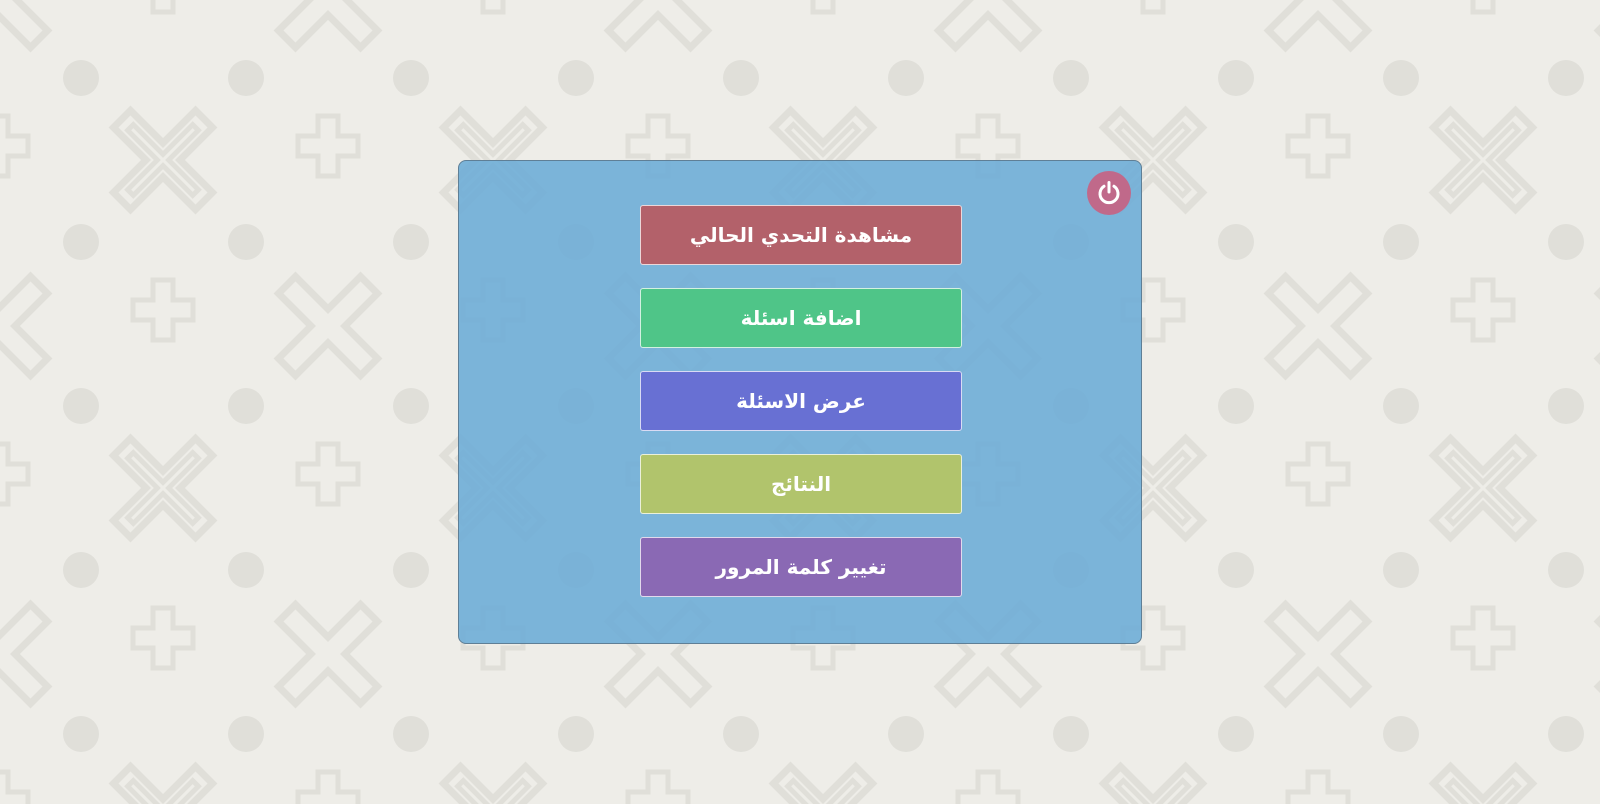 This screenshot has width=1600, height=804. I want to click on logout-button, so click(1109, 193).